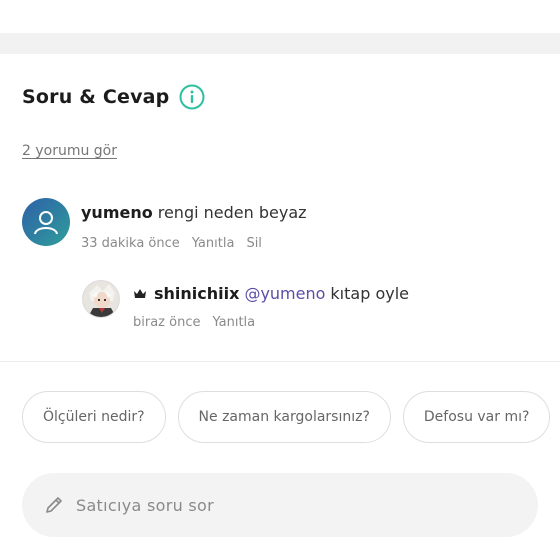  Describe the element at coordinates (140, 293) in the screenshot. I see `crown-icon` at that location.